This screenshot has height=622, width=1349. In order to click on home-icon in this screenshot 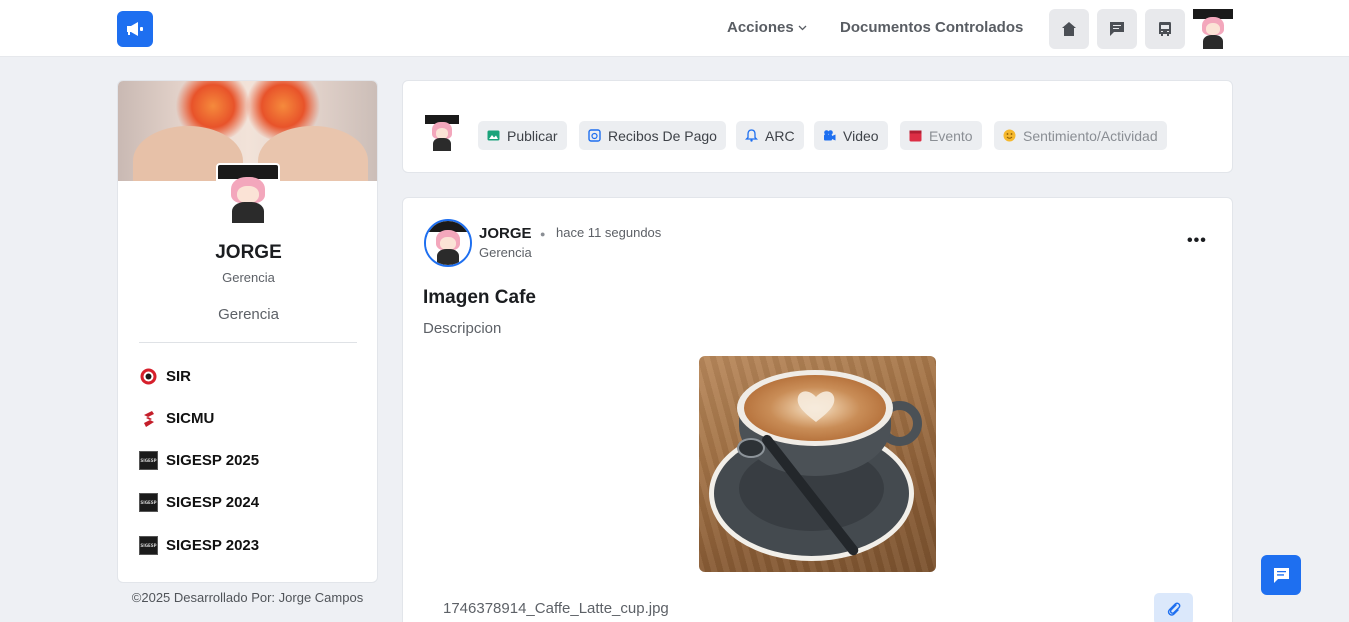, I will do `click(1069, 29)`.